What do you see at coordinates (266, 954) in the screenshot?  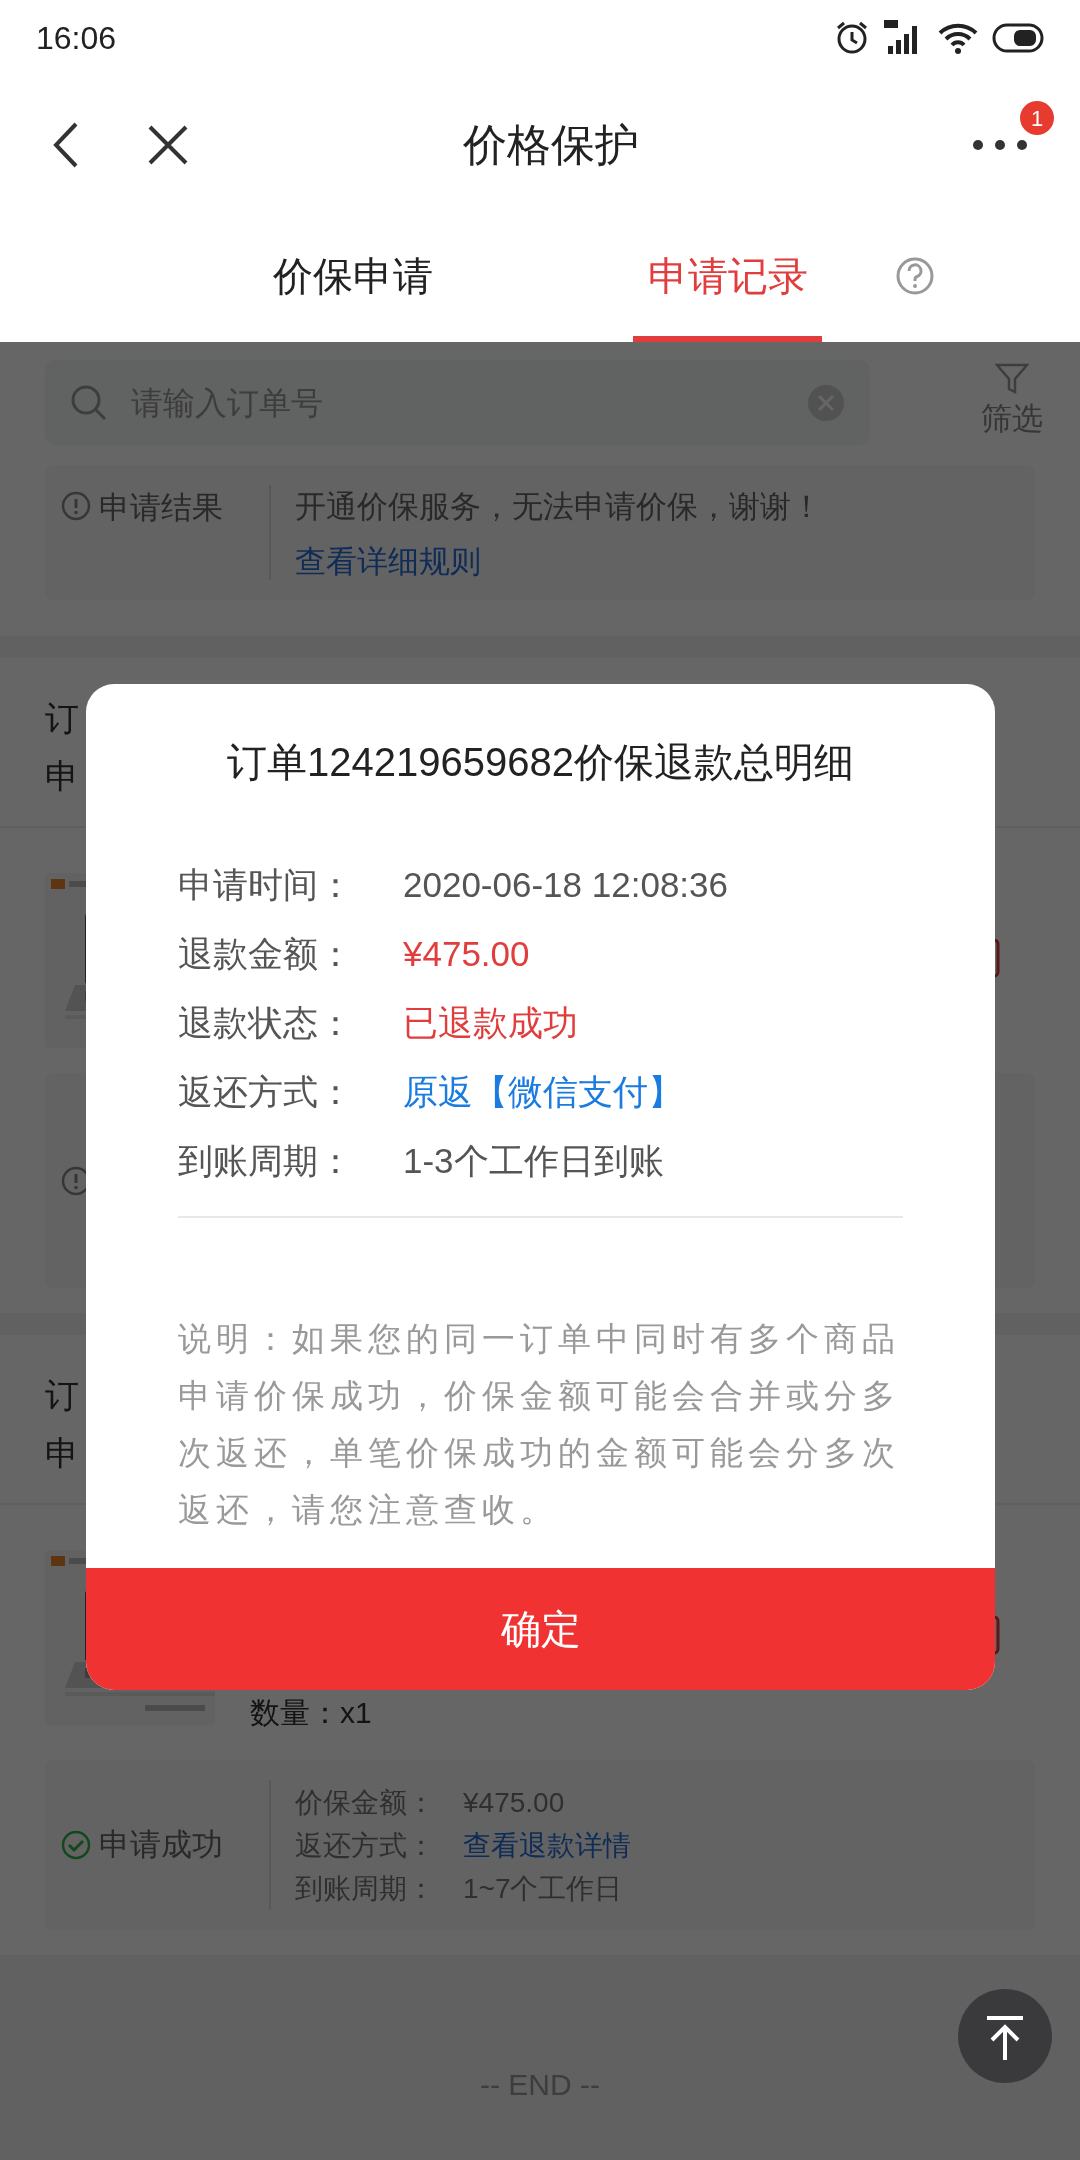 I see `detail-label: 退款金额：` at bounding box center [266, 954].